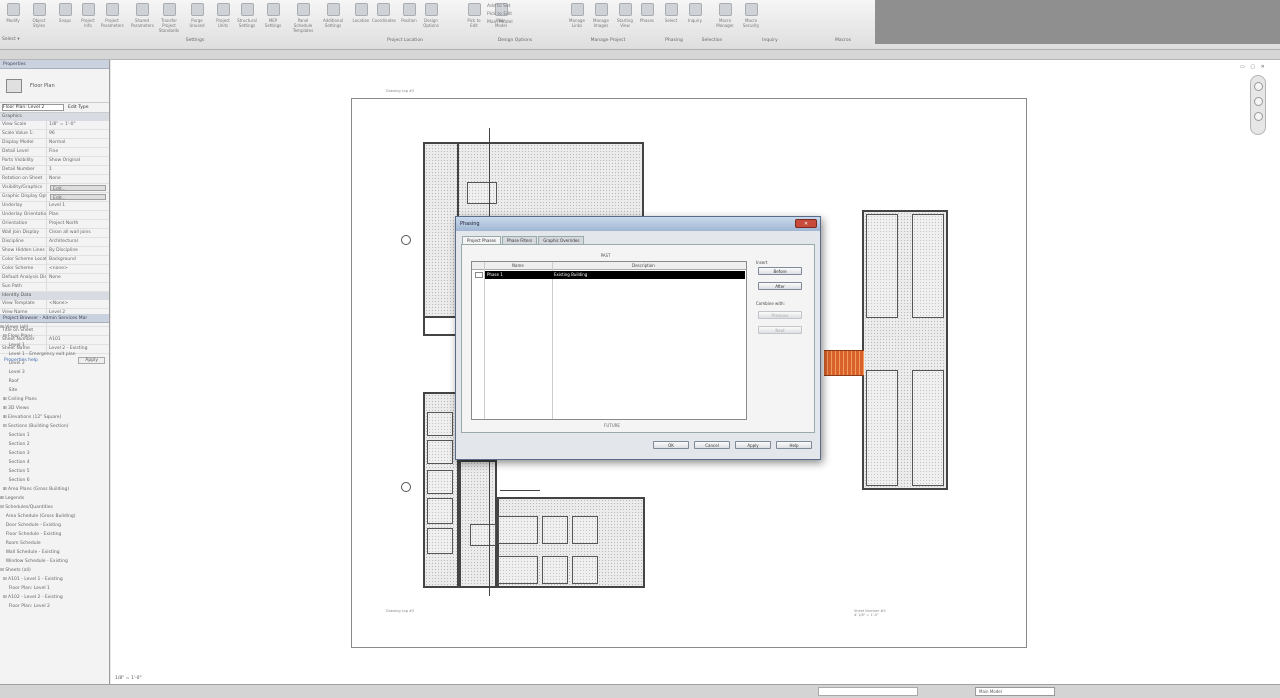  I want to click on property-row: Color Scheme <none>, so click(54, 269).